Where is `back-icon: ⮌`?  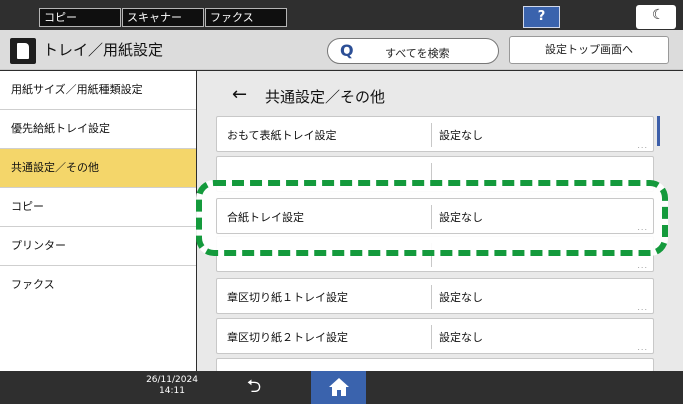 back-icon: ⮌ is located at coordinates (254, 386).